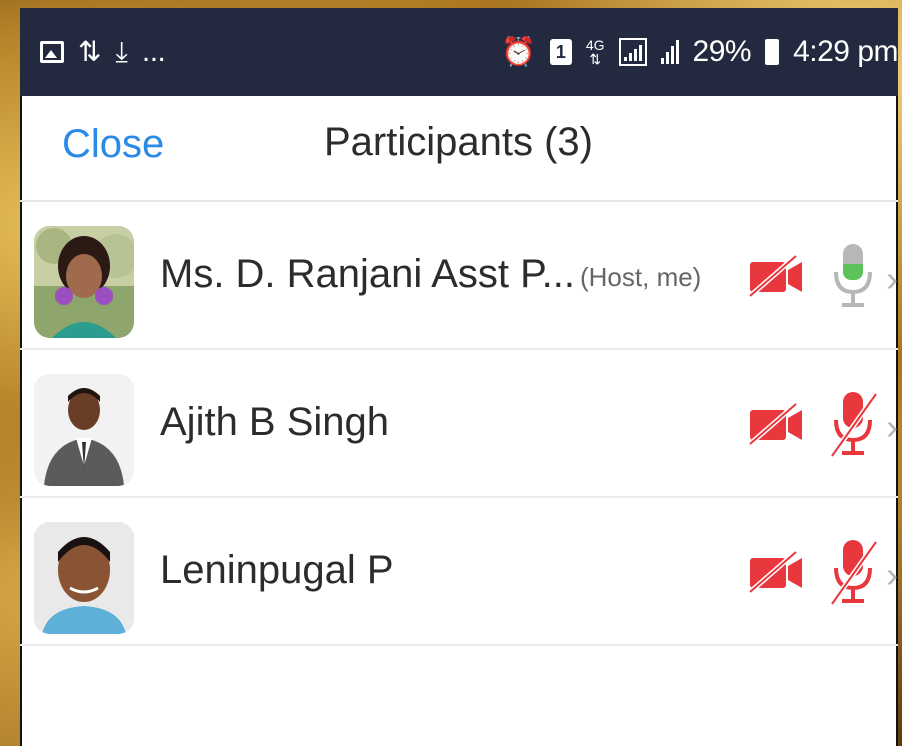 The height and width of the screenshot is (746, 902). I want to click on image-icon, so click(52, 52).